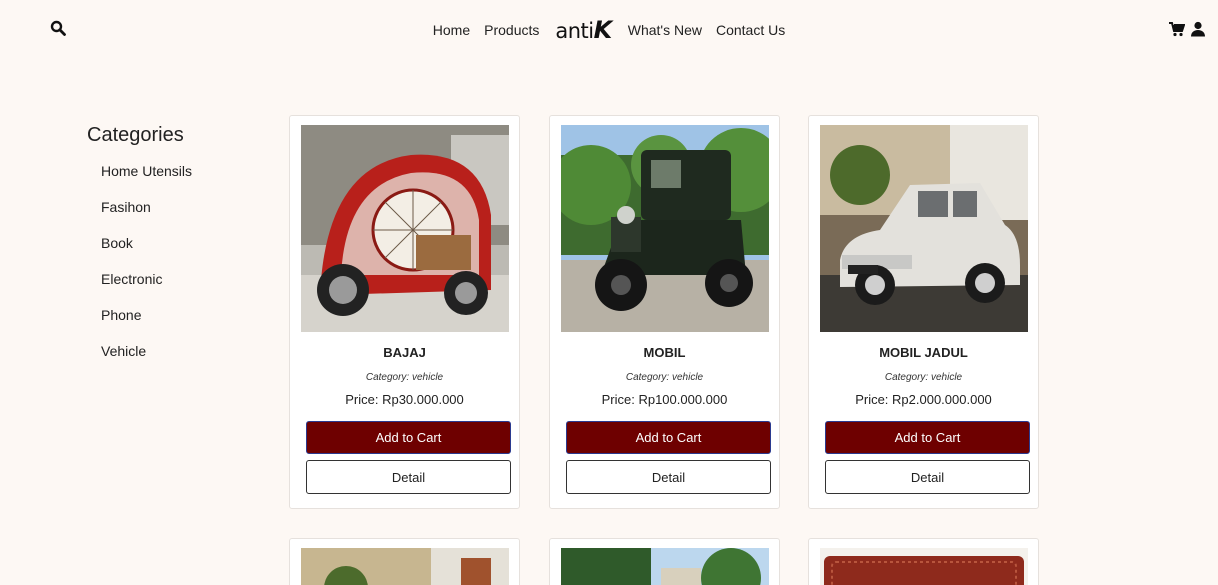 This screenshot has width=1218, height=585. I want to click on product-name: BAJAJ, so click(404, 352).